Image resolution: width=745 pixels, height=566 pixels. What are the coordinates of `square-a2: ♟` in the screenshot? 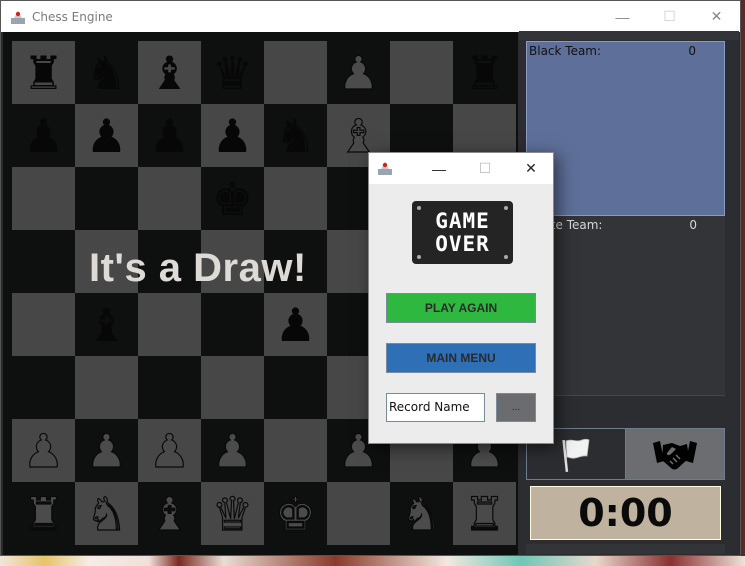 It's located at (43, 450).